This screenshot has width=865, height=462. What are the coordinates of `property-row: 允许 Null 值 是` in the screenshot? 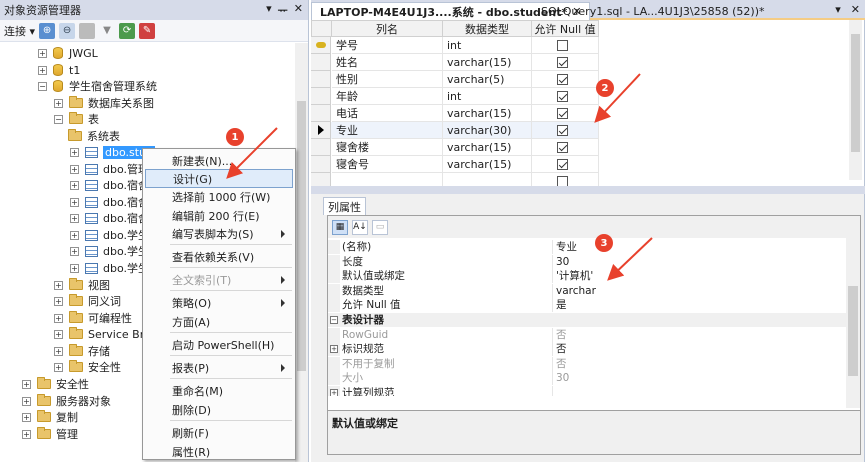 It's located at (588, 305).